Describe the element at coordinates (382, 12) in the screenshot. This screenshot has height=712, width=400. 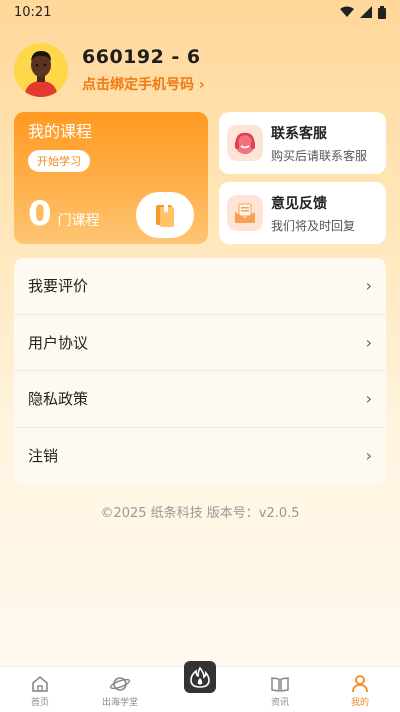
I see `battery-icon` at that location.